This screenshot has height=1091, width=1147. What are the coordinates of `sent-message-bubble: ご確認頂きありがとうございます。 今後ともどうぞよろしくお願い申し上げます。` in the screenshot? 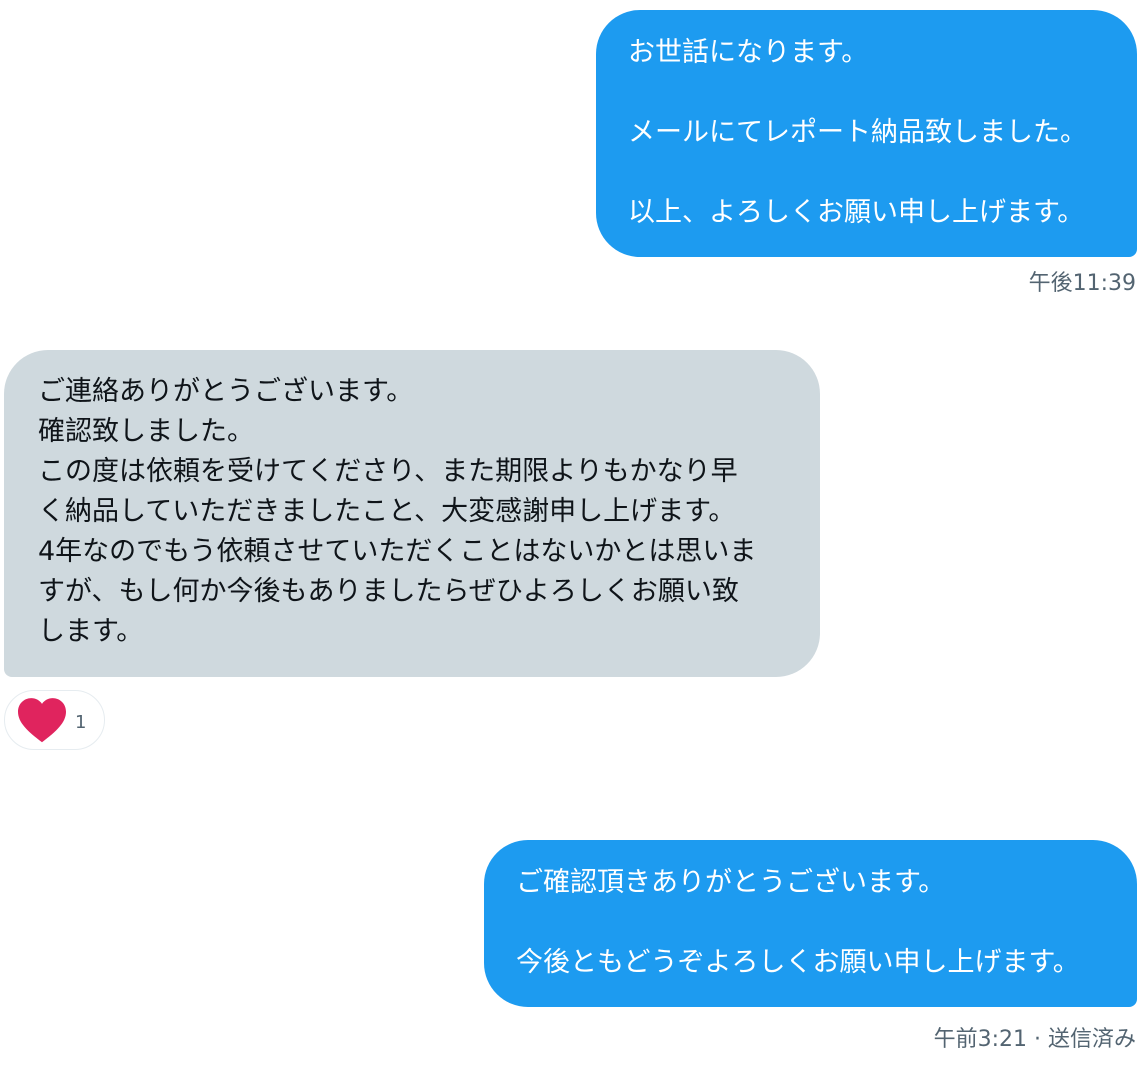 It's located at (810, 923).